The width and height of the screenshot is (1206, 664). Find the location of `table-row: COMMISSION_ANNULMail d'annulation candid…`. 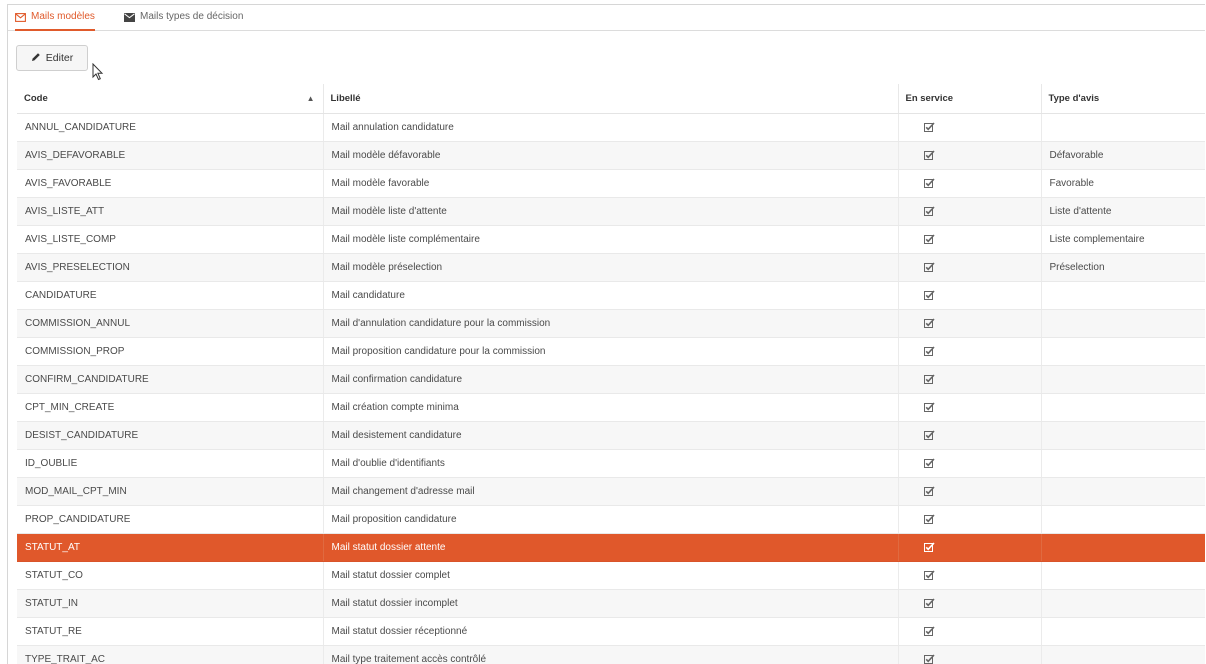

table-row: COMMISSION_ANNULMail d'annulation candid… is located at coordinates (611, 324).